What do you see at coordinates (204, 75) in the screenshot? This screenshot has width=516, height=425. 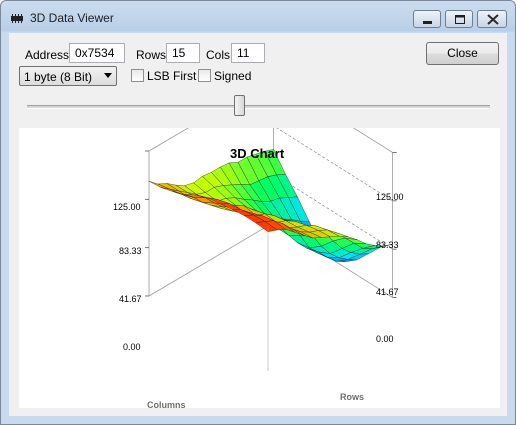 I see `signed-checkbox` at bounding box center [204, 75].